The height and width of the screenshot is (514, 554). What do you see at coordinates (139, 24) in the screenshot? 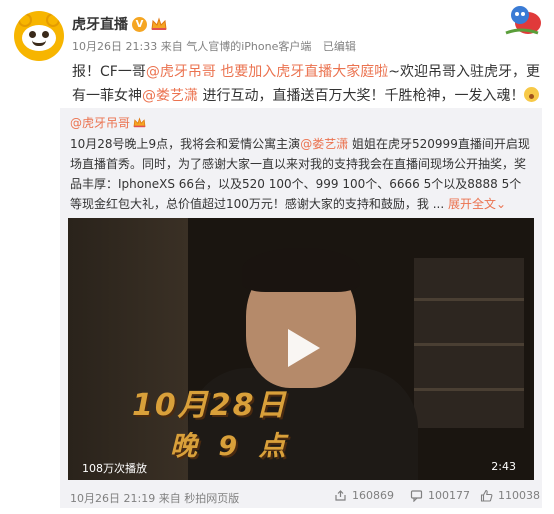
I see `verified-badge-icon: V` at bounding box center [139, 24].